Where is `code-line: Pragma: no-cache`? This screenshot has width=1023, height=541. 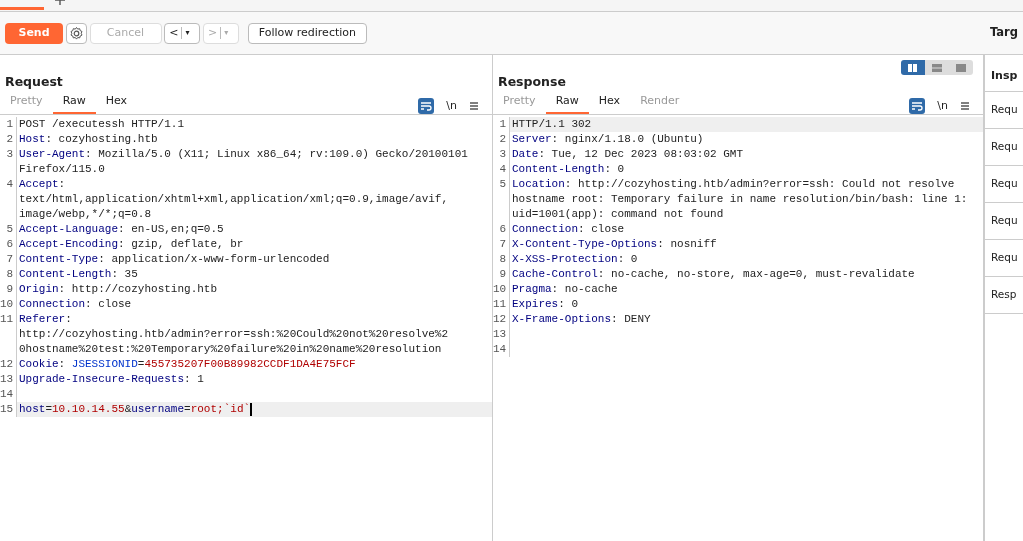 code-line: Pragma: no-cache is located at coordinates (565, 289).